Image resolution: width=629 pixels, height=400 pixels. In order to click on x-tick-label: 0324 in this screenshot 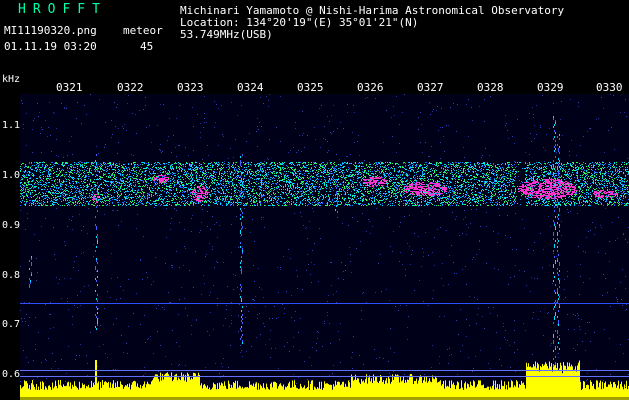, I will do `click(250, 87)`.